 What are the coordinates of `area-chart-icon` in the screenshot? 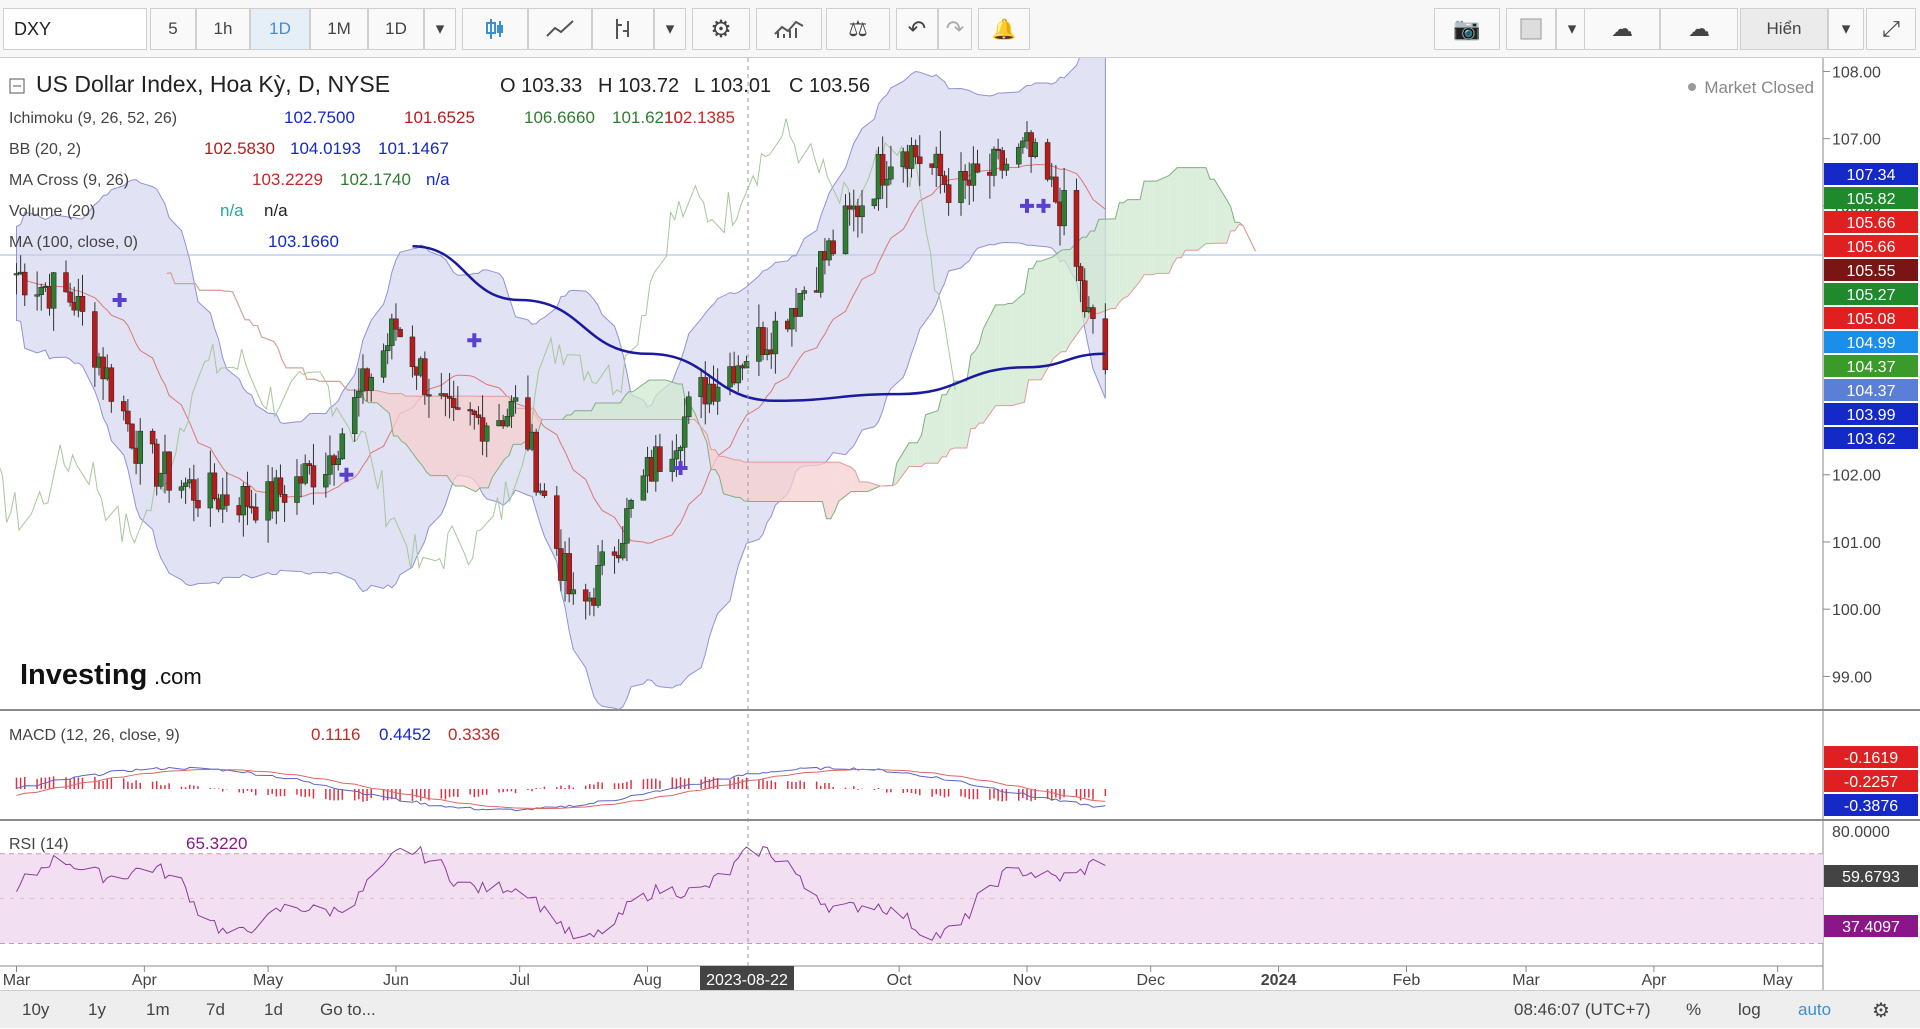 It's located at (560, 29).